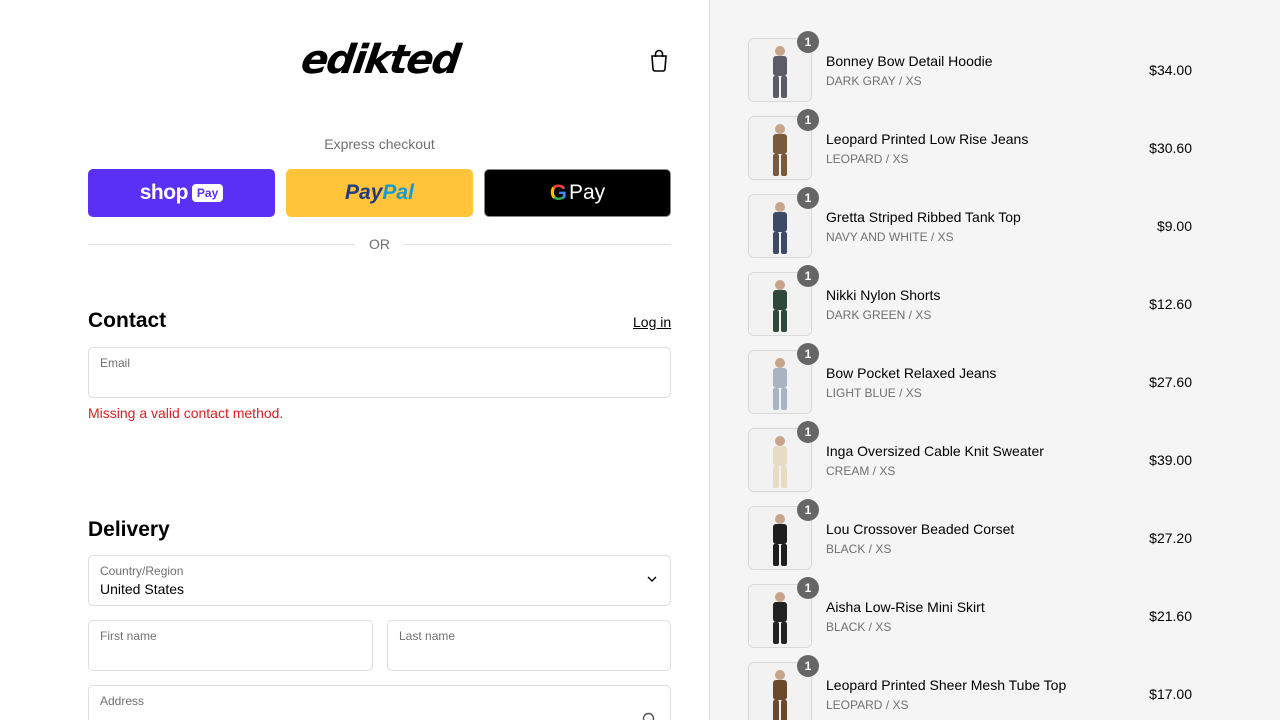 Image resolution: width=1280 pixels, height=720 pixels. What do you see at coordinates (927, 139) in the screenshot?
I see `product-name: Leopard Printed Low Rise Jeans` at bounding box center [927, 139].